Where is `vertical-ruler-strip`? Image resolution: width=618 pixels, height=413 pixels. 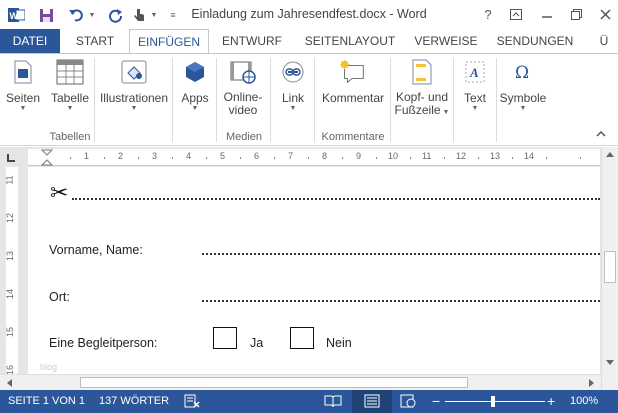 vertical-ruler-strip is located at coordinates (12, 278).